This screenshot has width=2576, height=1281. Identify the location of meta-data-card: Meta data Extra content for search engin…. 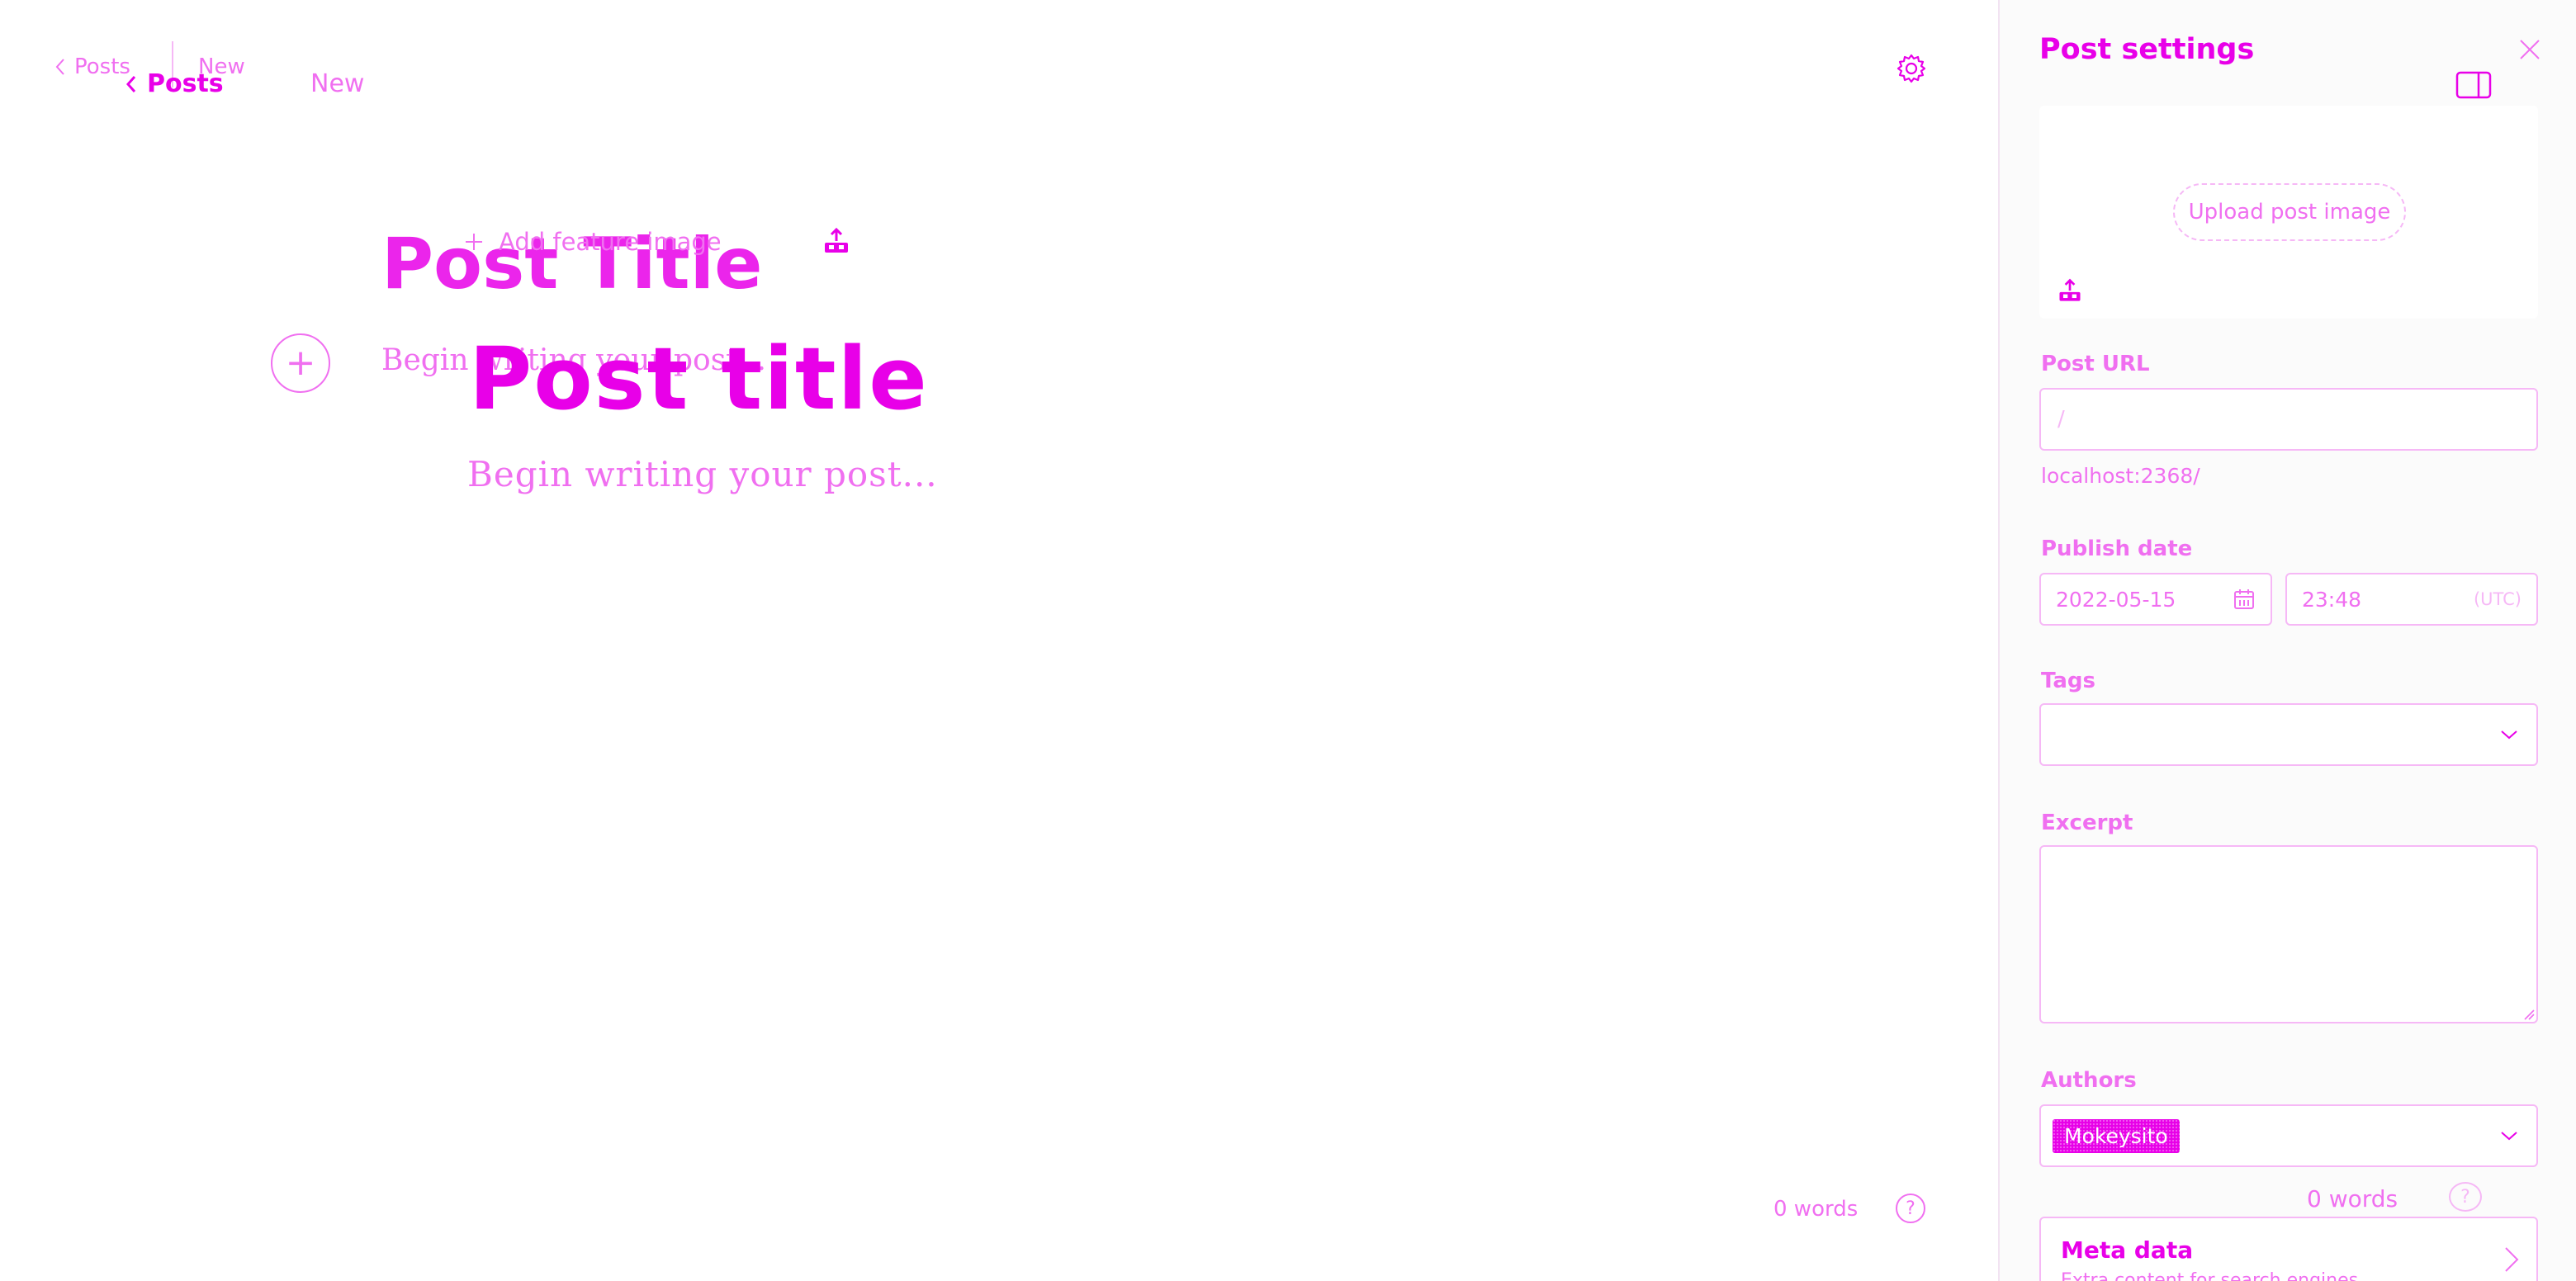
(2288, 1249).